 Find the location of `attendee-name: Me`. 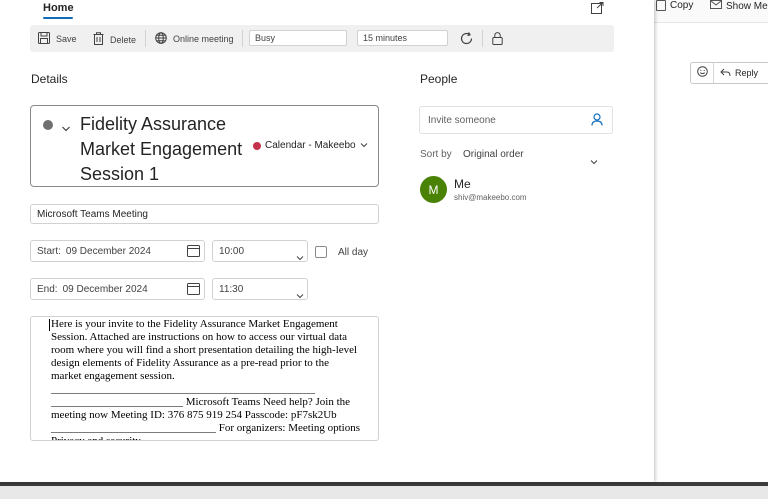

attendee-name: Me is located at coordinates (462, 184).